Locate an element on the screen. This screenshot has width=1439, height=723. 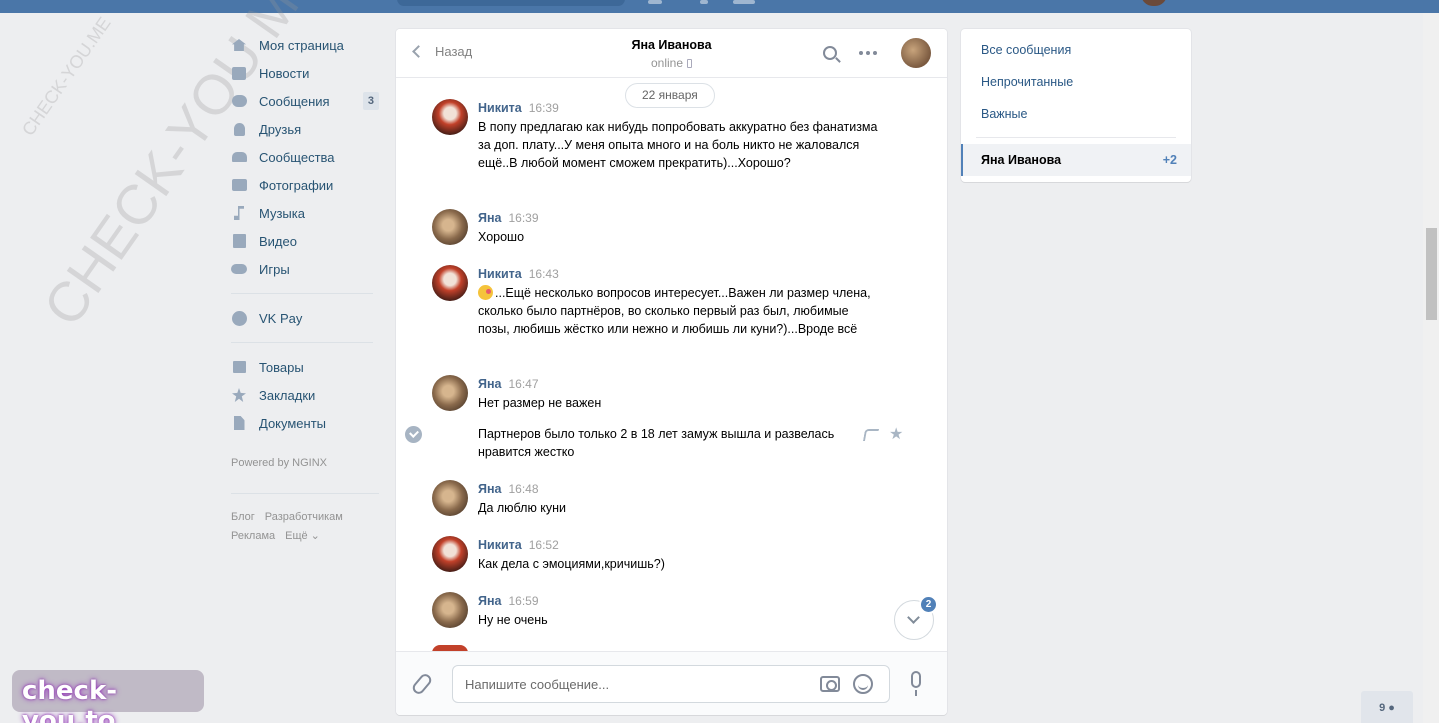
music-player-icon is located at coordinates (744, 2).